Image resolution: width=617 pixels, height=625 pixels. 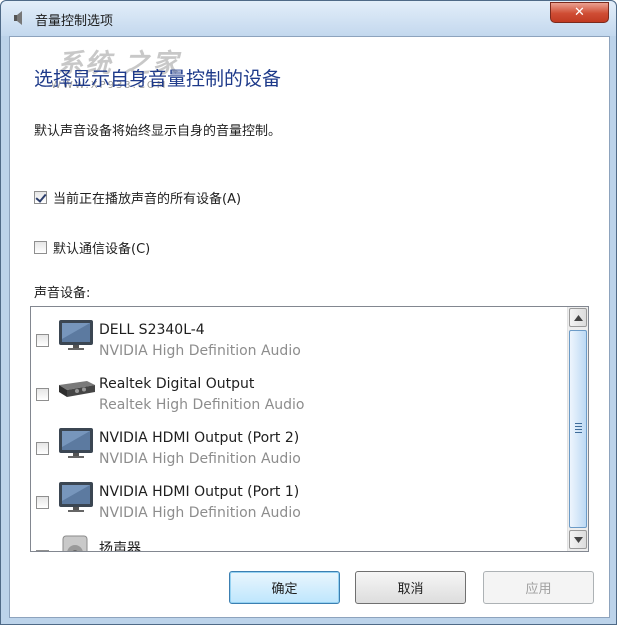 I want to click on device-name: NVIDIA HDMI Output (Port 2), so click(x=199, y=438).